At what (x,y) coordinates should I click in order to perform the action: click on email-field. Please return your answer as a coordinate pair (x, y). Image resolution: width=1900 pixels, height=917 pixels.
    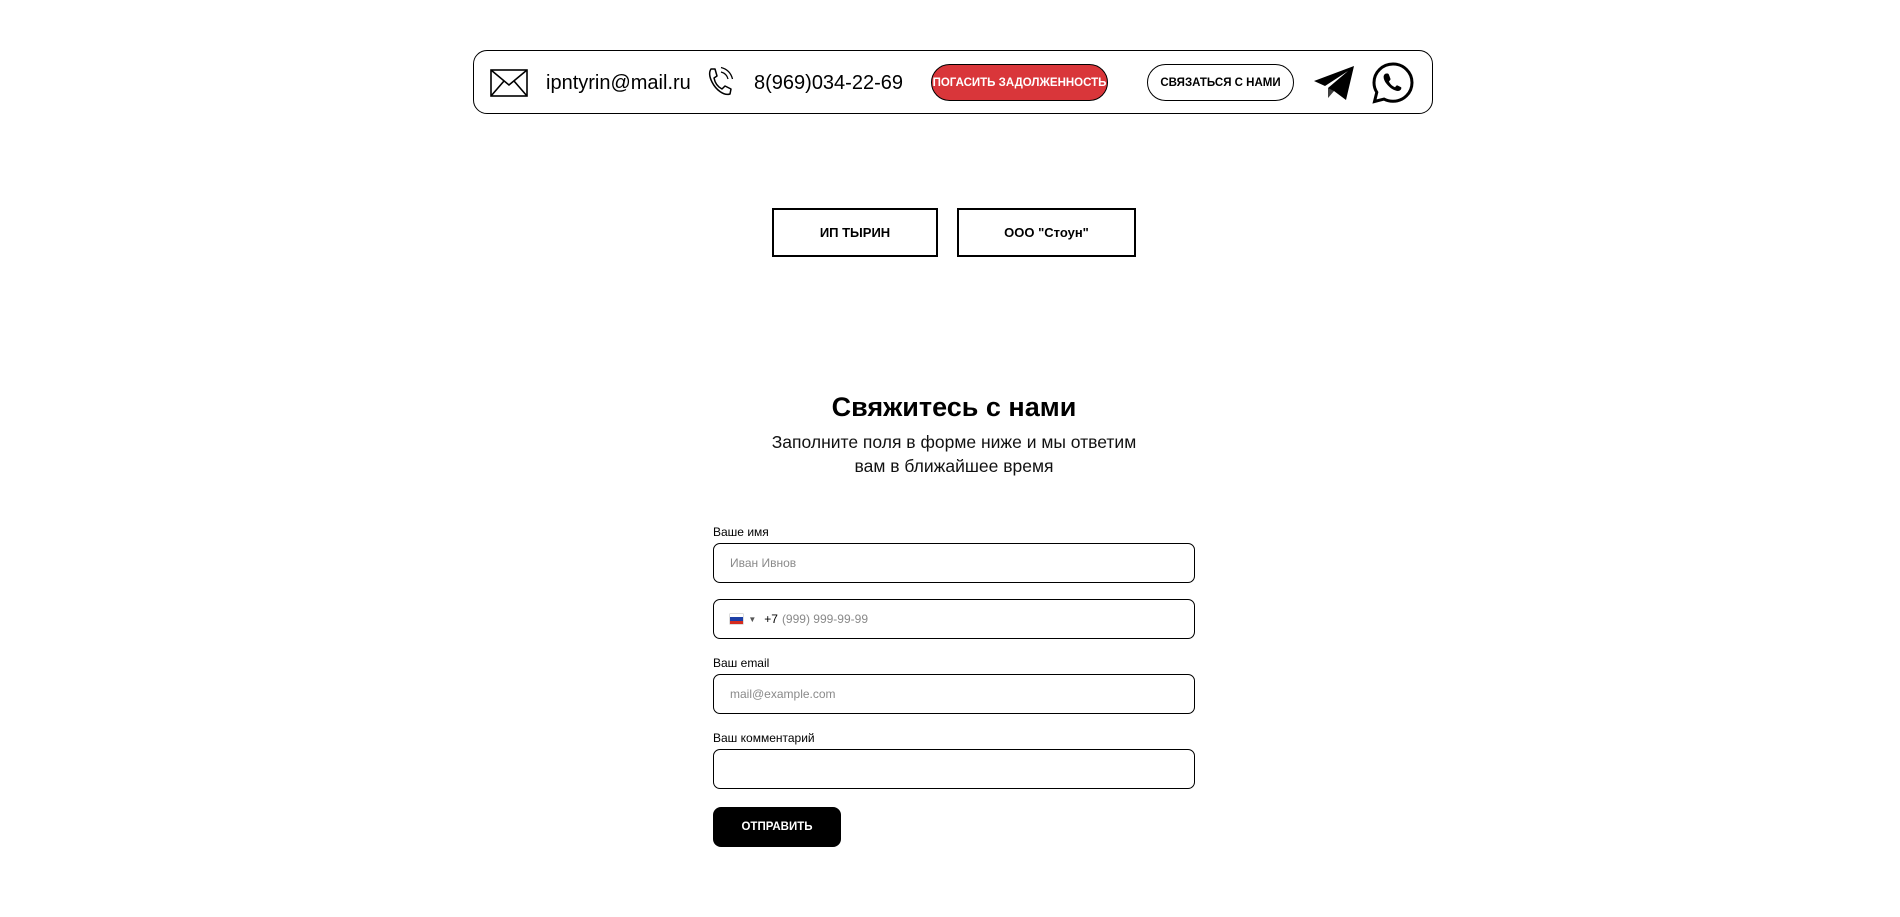
    Looking at the image, I should click on (954, 694).